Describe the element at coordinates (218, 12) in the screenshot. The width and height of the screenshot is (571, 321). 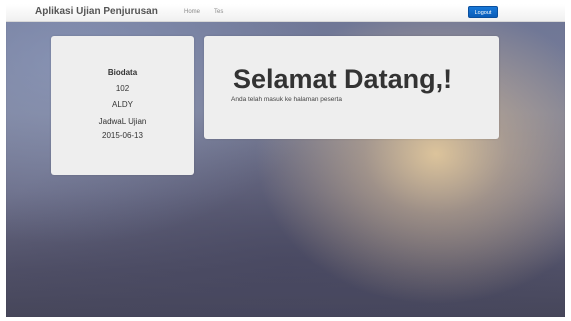
I see `nav-link-tes: Tes` at that location.